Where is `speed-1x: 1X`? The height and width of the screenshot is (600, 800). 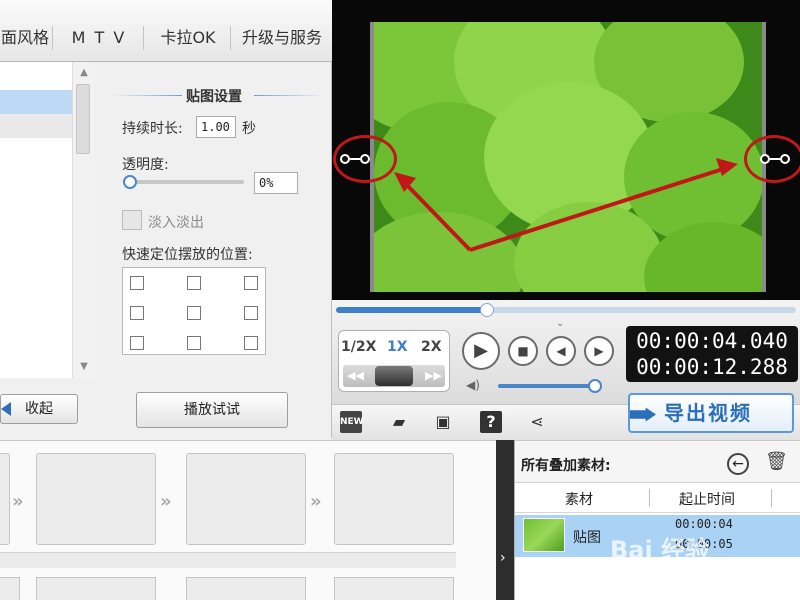
speed-1x: 1X is located at coordinates (397, 347).